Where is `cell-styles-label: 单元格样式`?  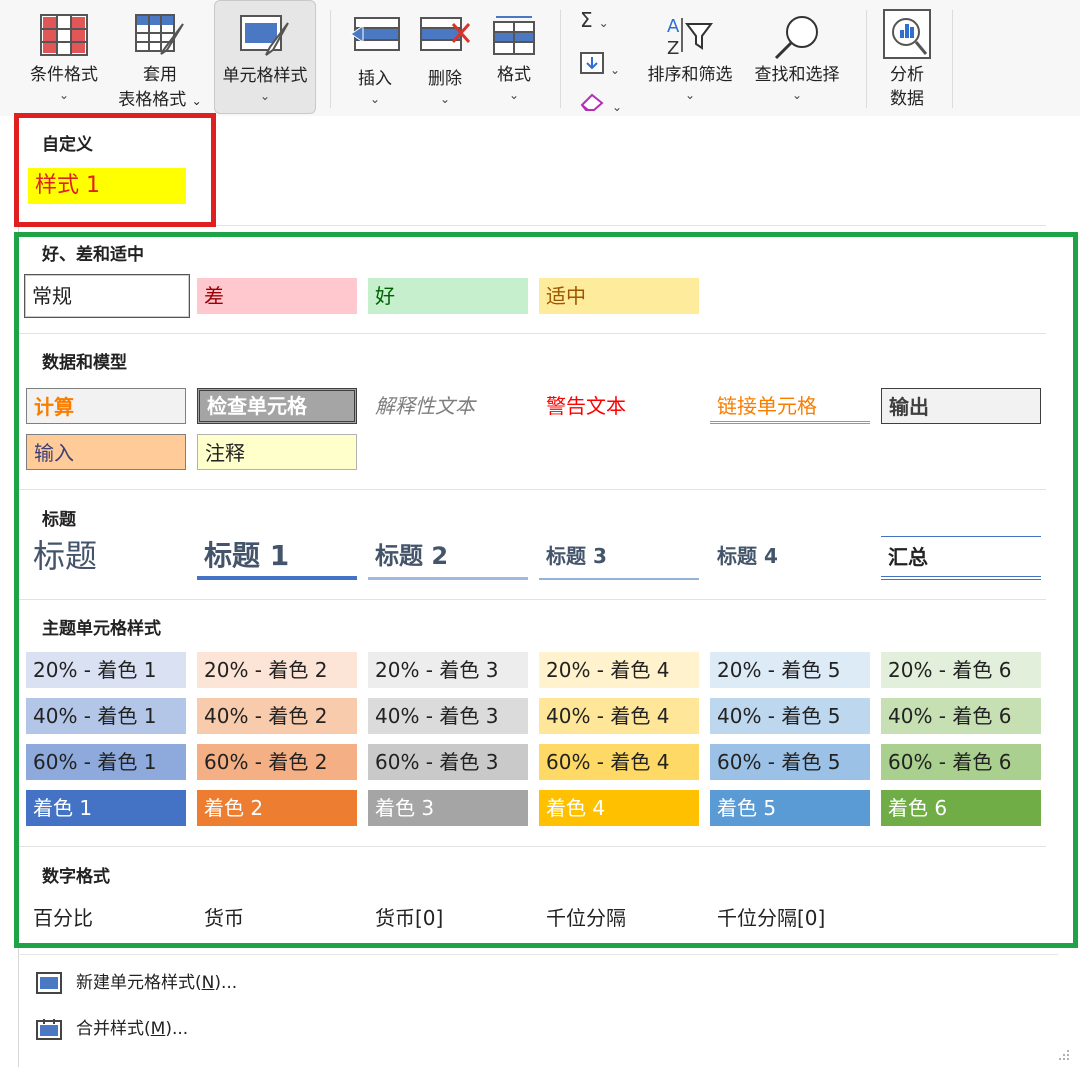
cell-styles-label: 单元格样式 is located at coordinates (265, 76).